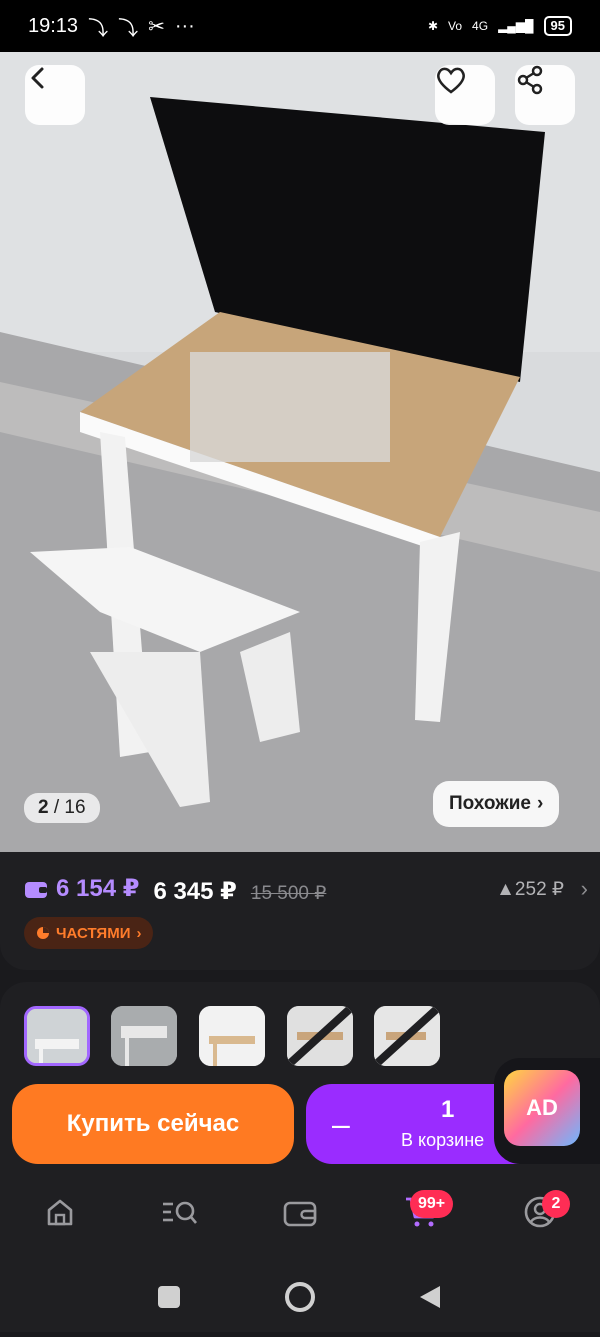 This screenshot has height=1337, width=600. I want to click on ad-floating-button: AD, so click(547, 1111).